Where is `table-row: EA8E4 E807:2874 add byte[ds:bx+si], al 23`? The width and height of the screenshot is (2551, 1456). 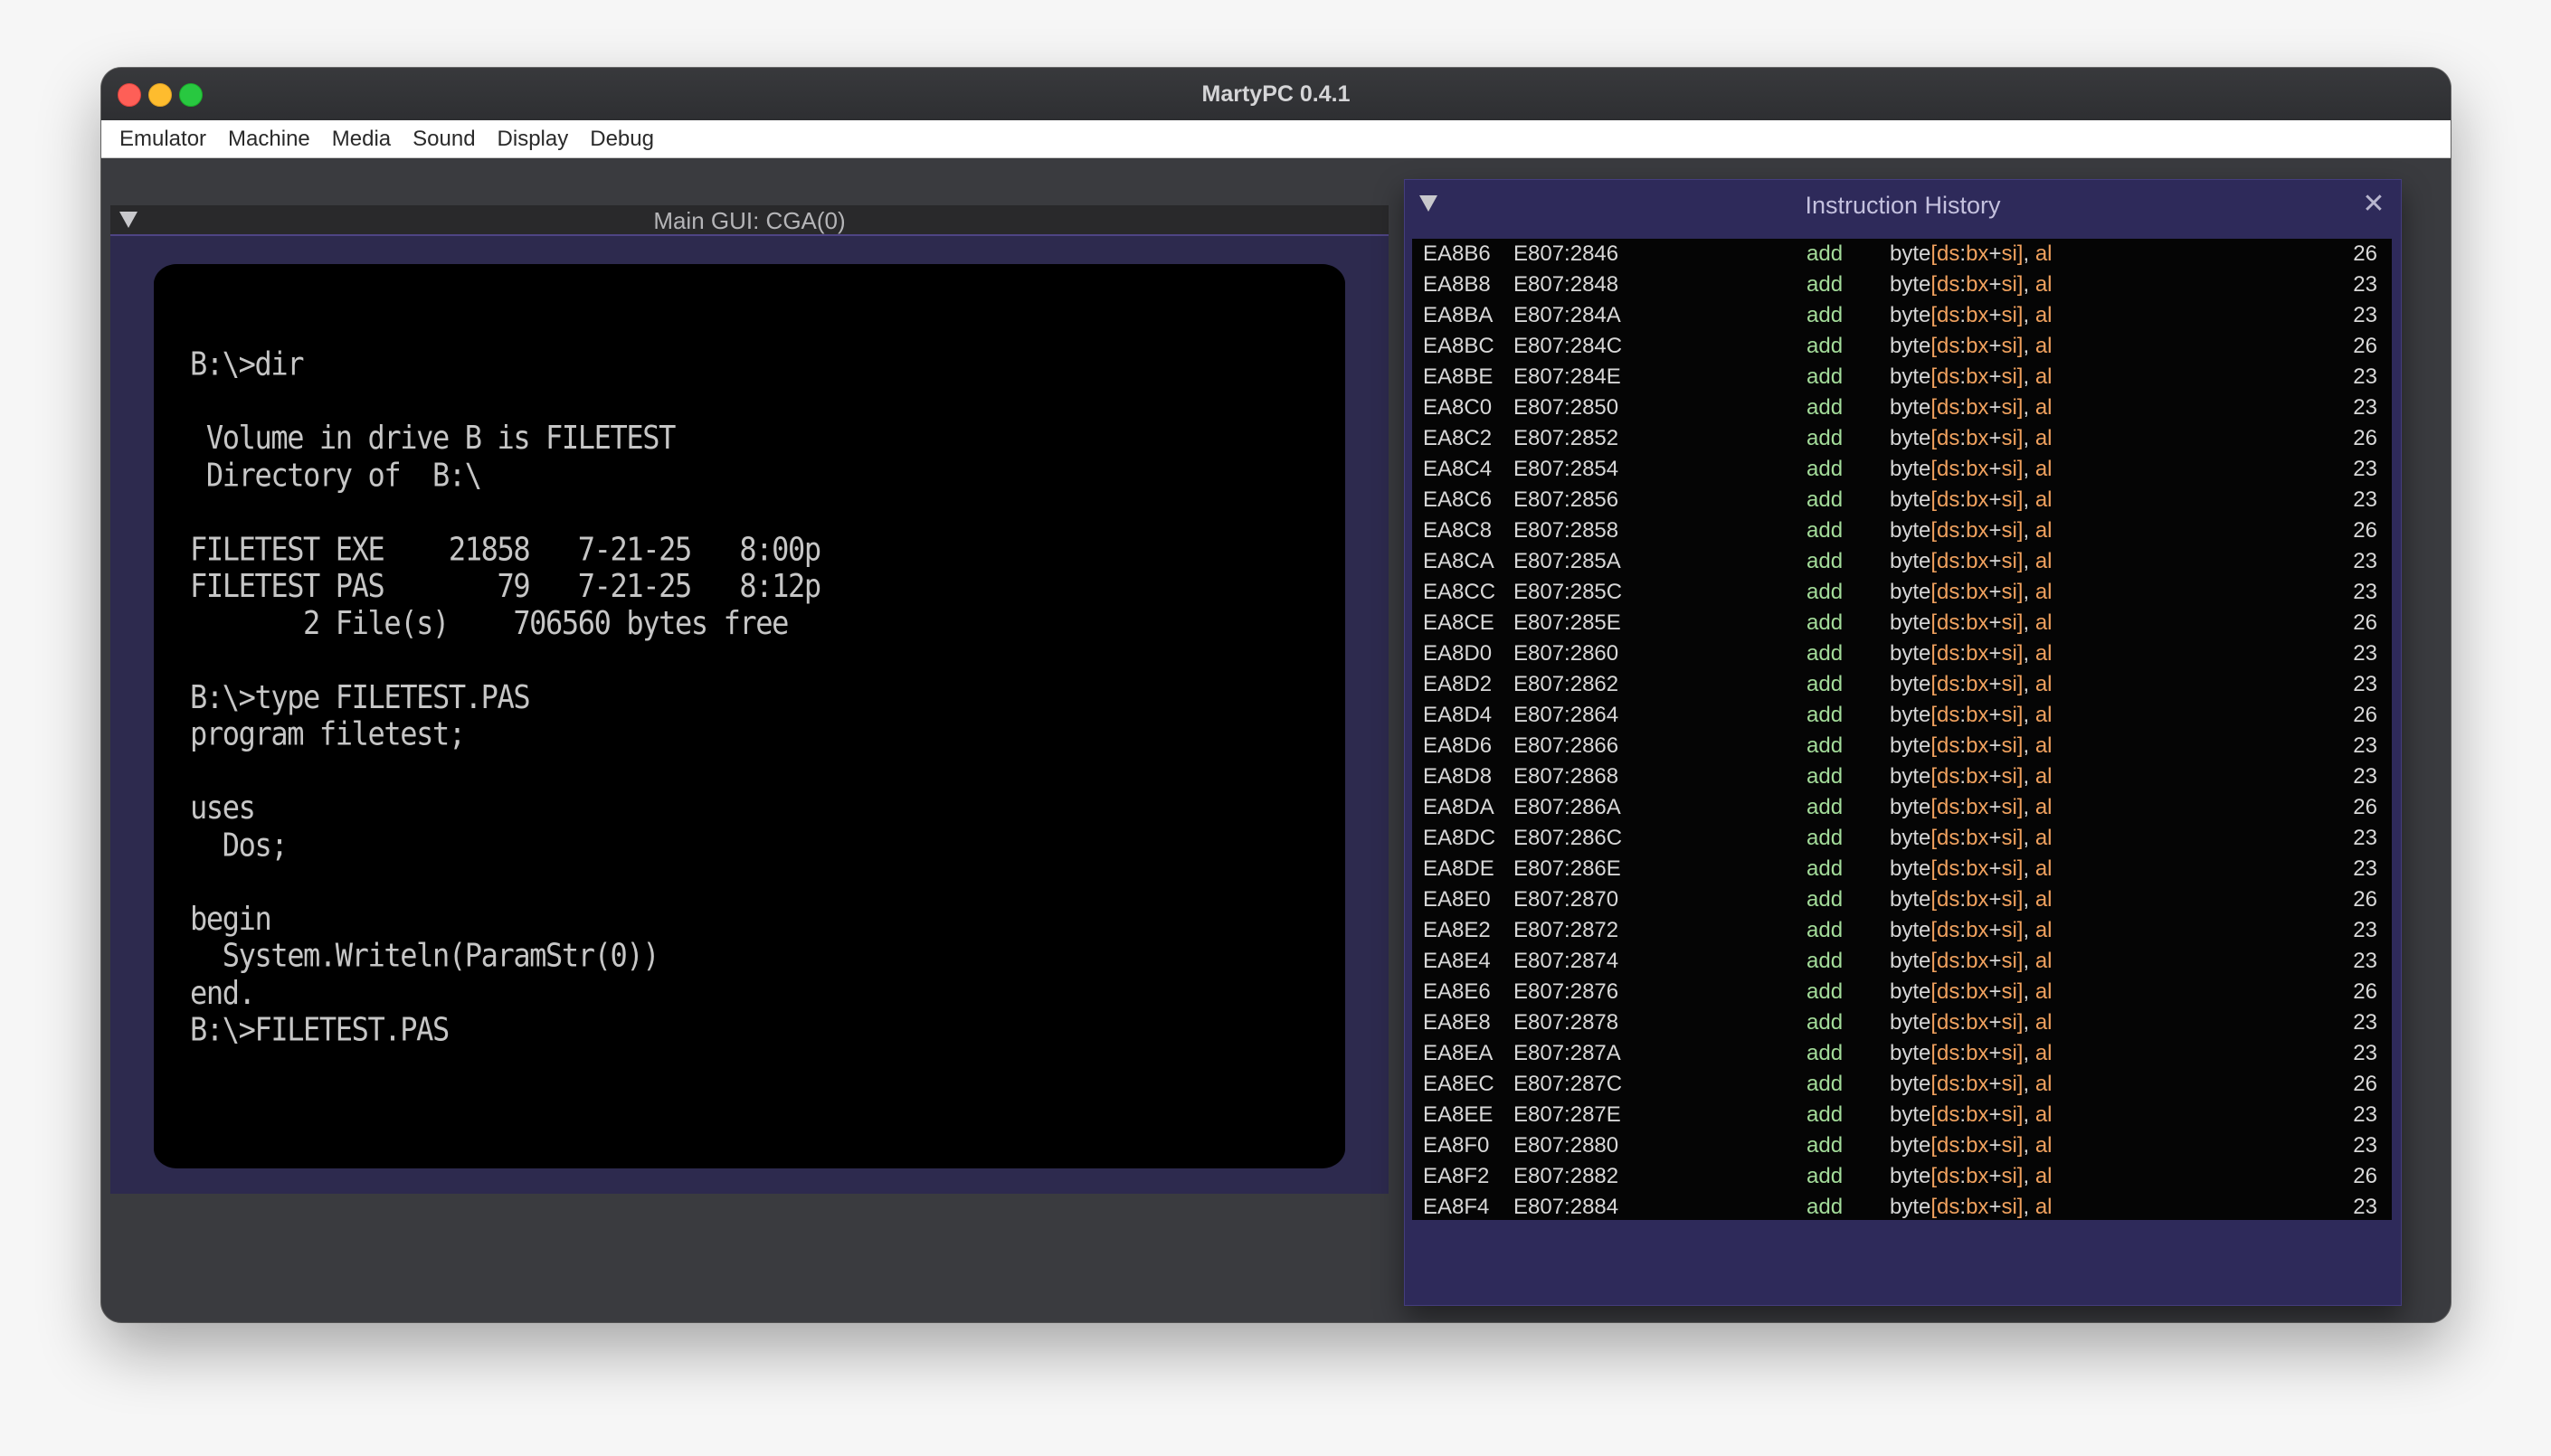 table-row: EA8E4 E807:2874 add byte[ds:bx+si], al 23 is located at coordinates (1902, 962).